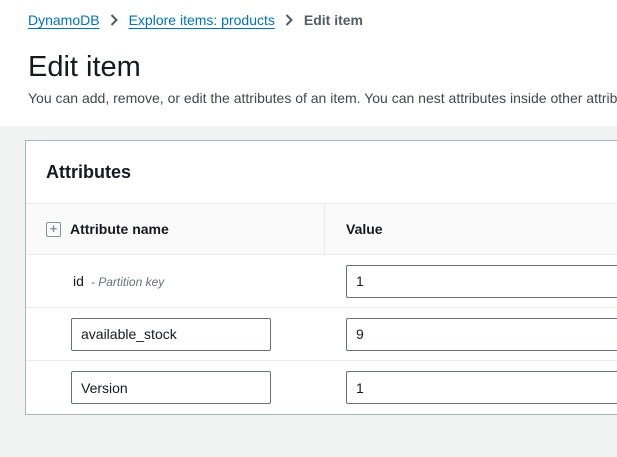  What do you see at coordinates (321, 172) in the screenshot?
I see `attributes-panel-header: Attributes` at bounding box center [321, 172].